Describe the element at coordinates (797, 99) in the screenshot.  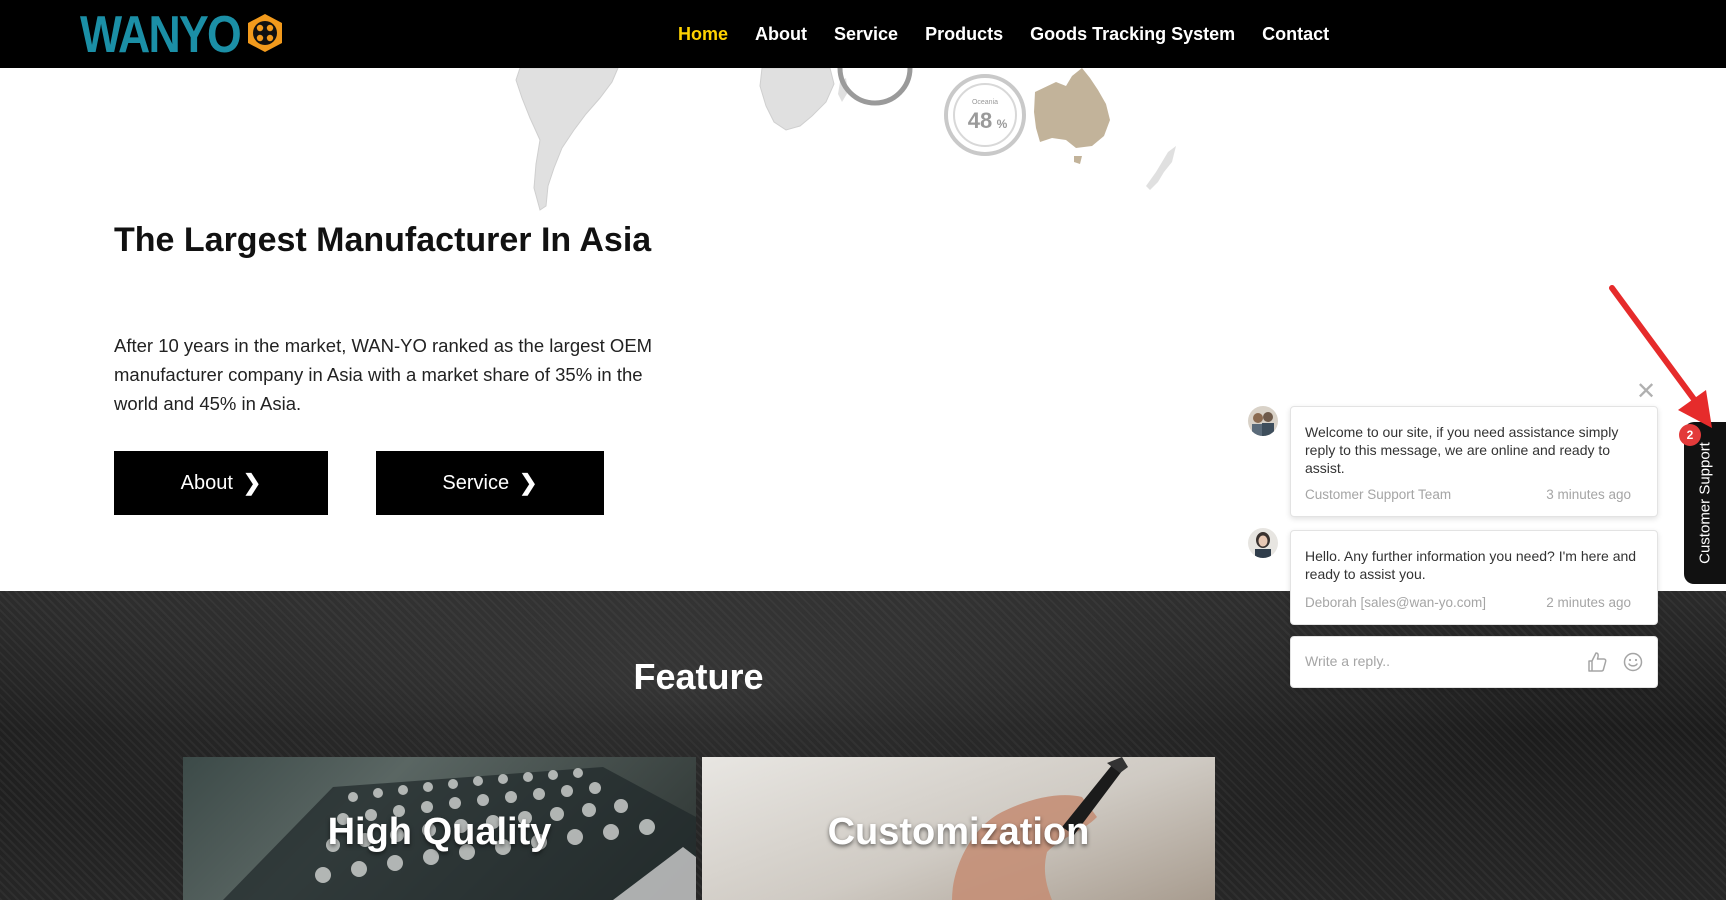
I see `africa-shape` at that location.